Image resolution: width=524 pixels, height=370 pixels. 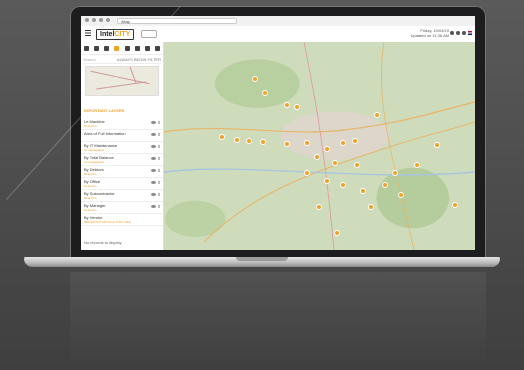 I want to click on target-icon, so click(x=127, y=48).